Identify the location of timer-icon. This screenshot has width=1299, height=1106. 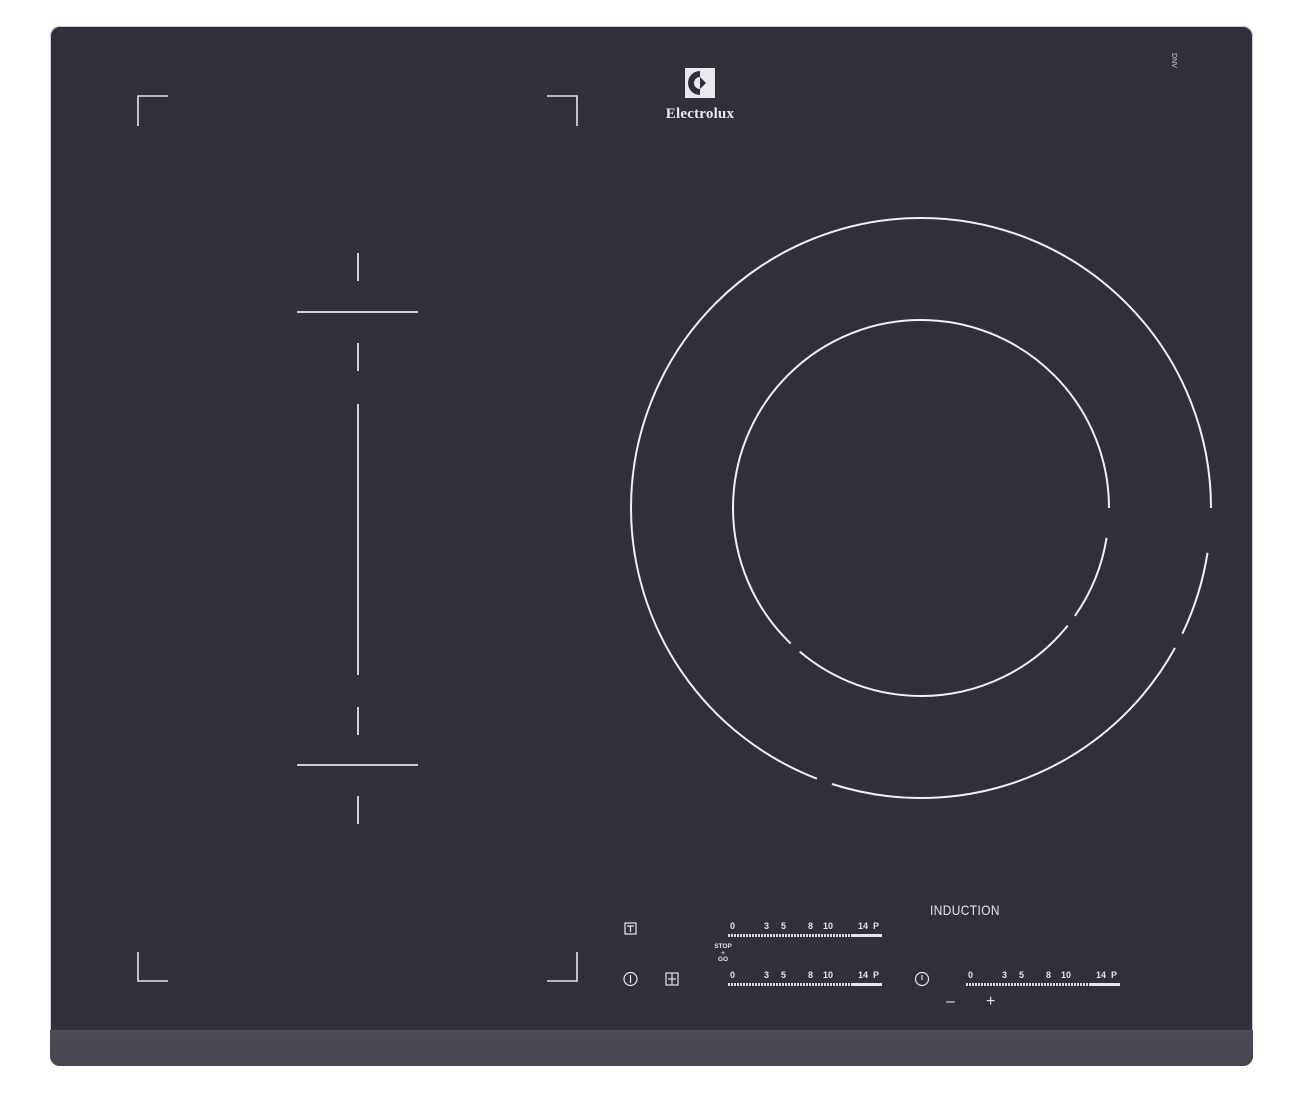
(922, 979).